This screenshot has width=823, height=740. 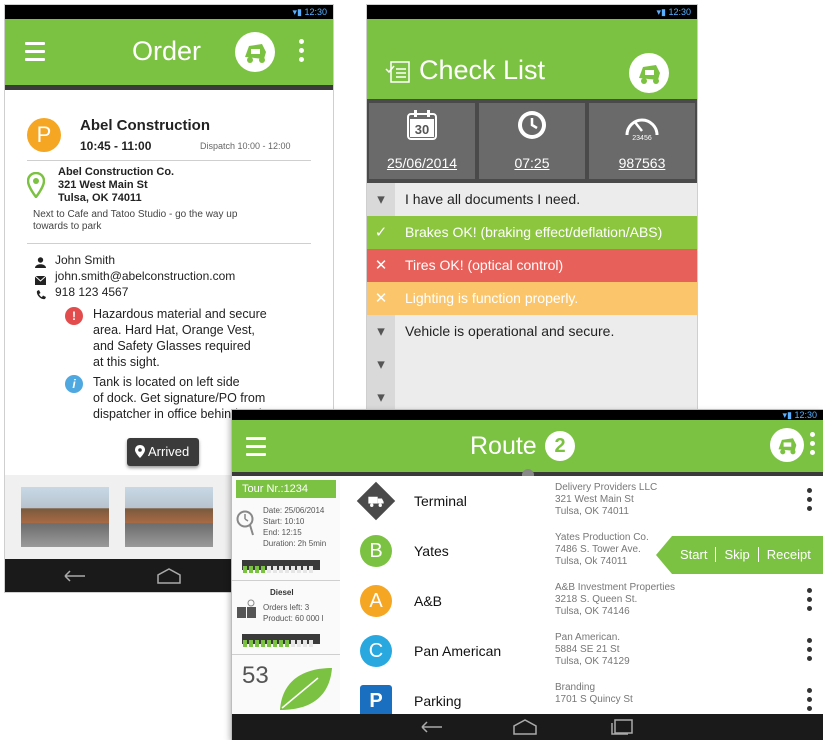 I want to click on order-title: Order, so click(x=167, y=51).